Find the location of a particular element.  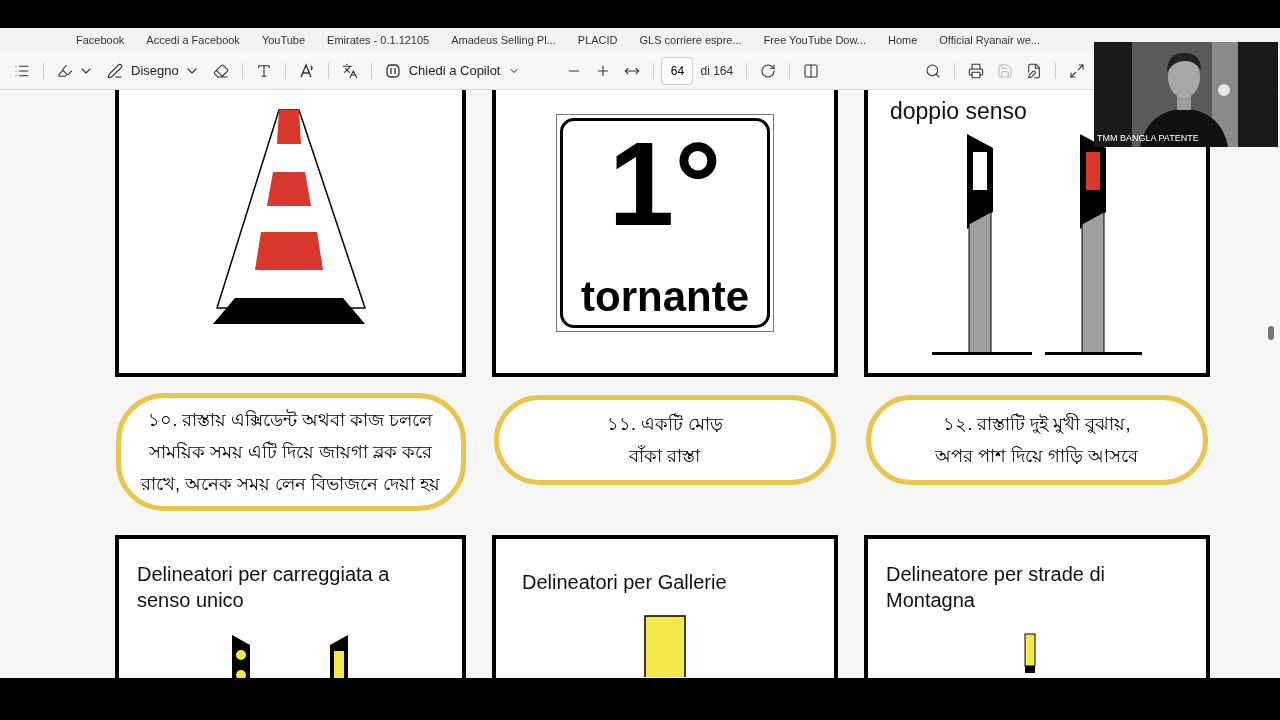

caption-bubble: ১২. রাস্তাটি দুই মুখী বুঝায়, অপর পাশ দিয়ে গাড়ি আসবে is located at coordinates (1037, 440).